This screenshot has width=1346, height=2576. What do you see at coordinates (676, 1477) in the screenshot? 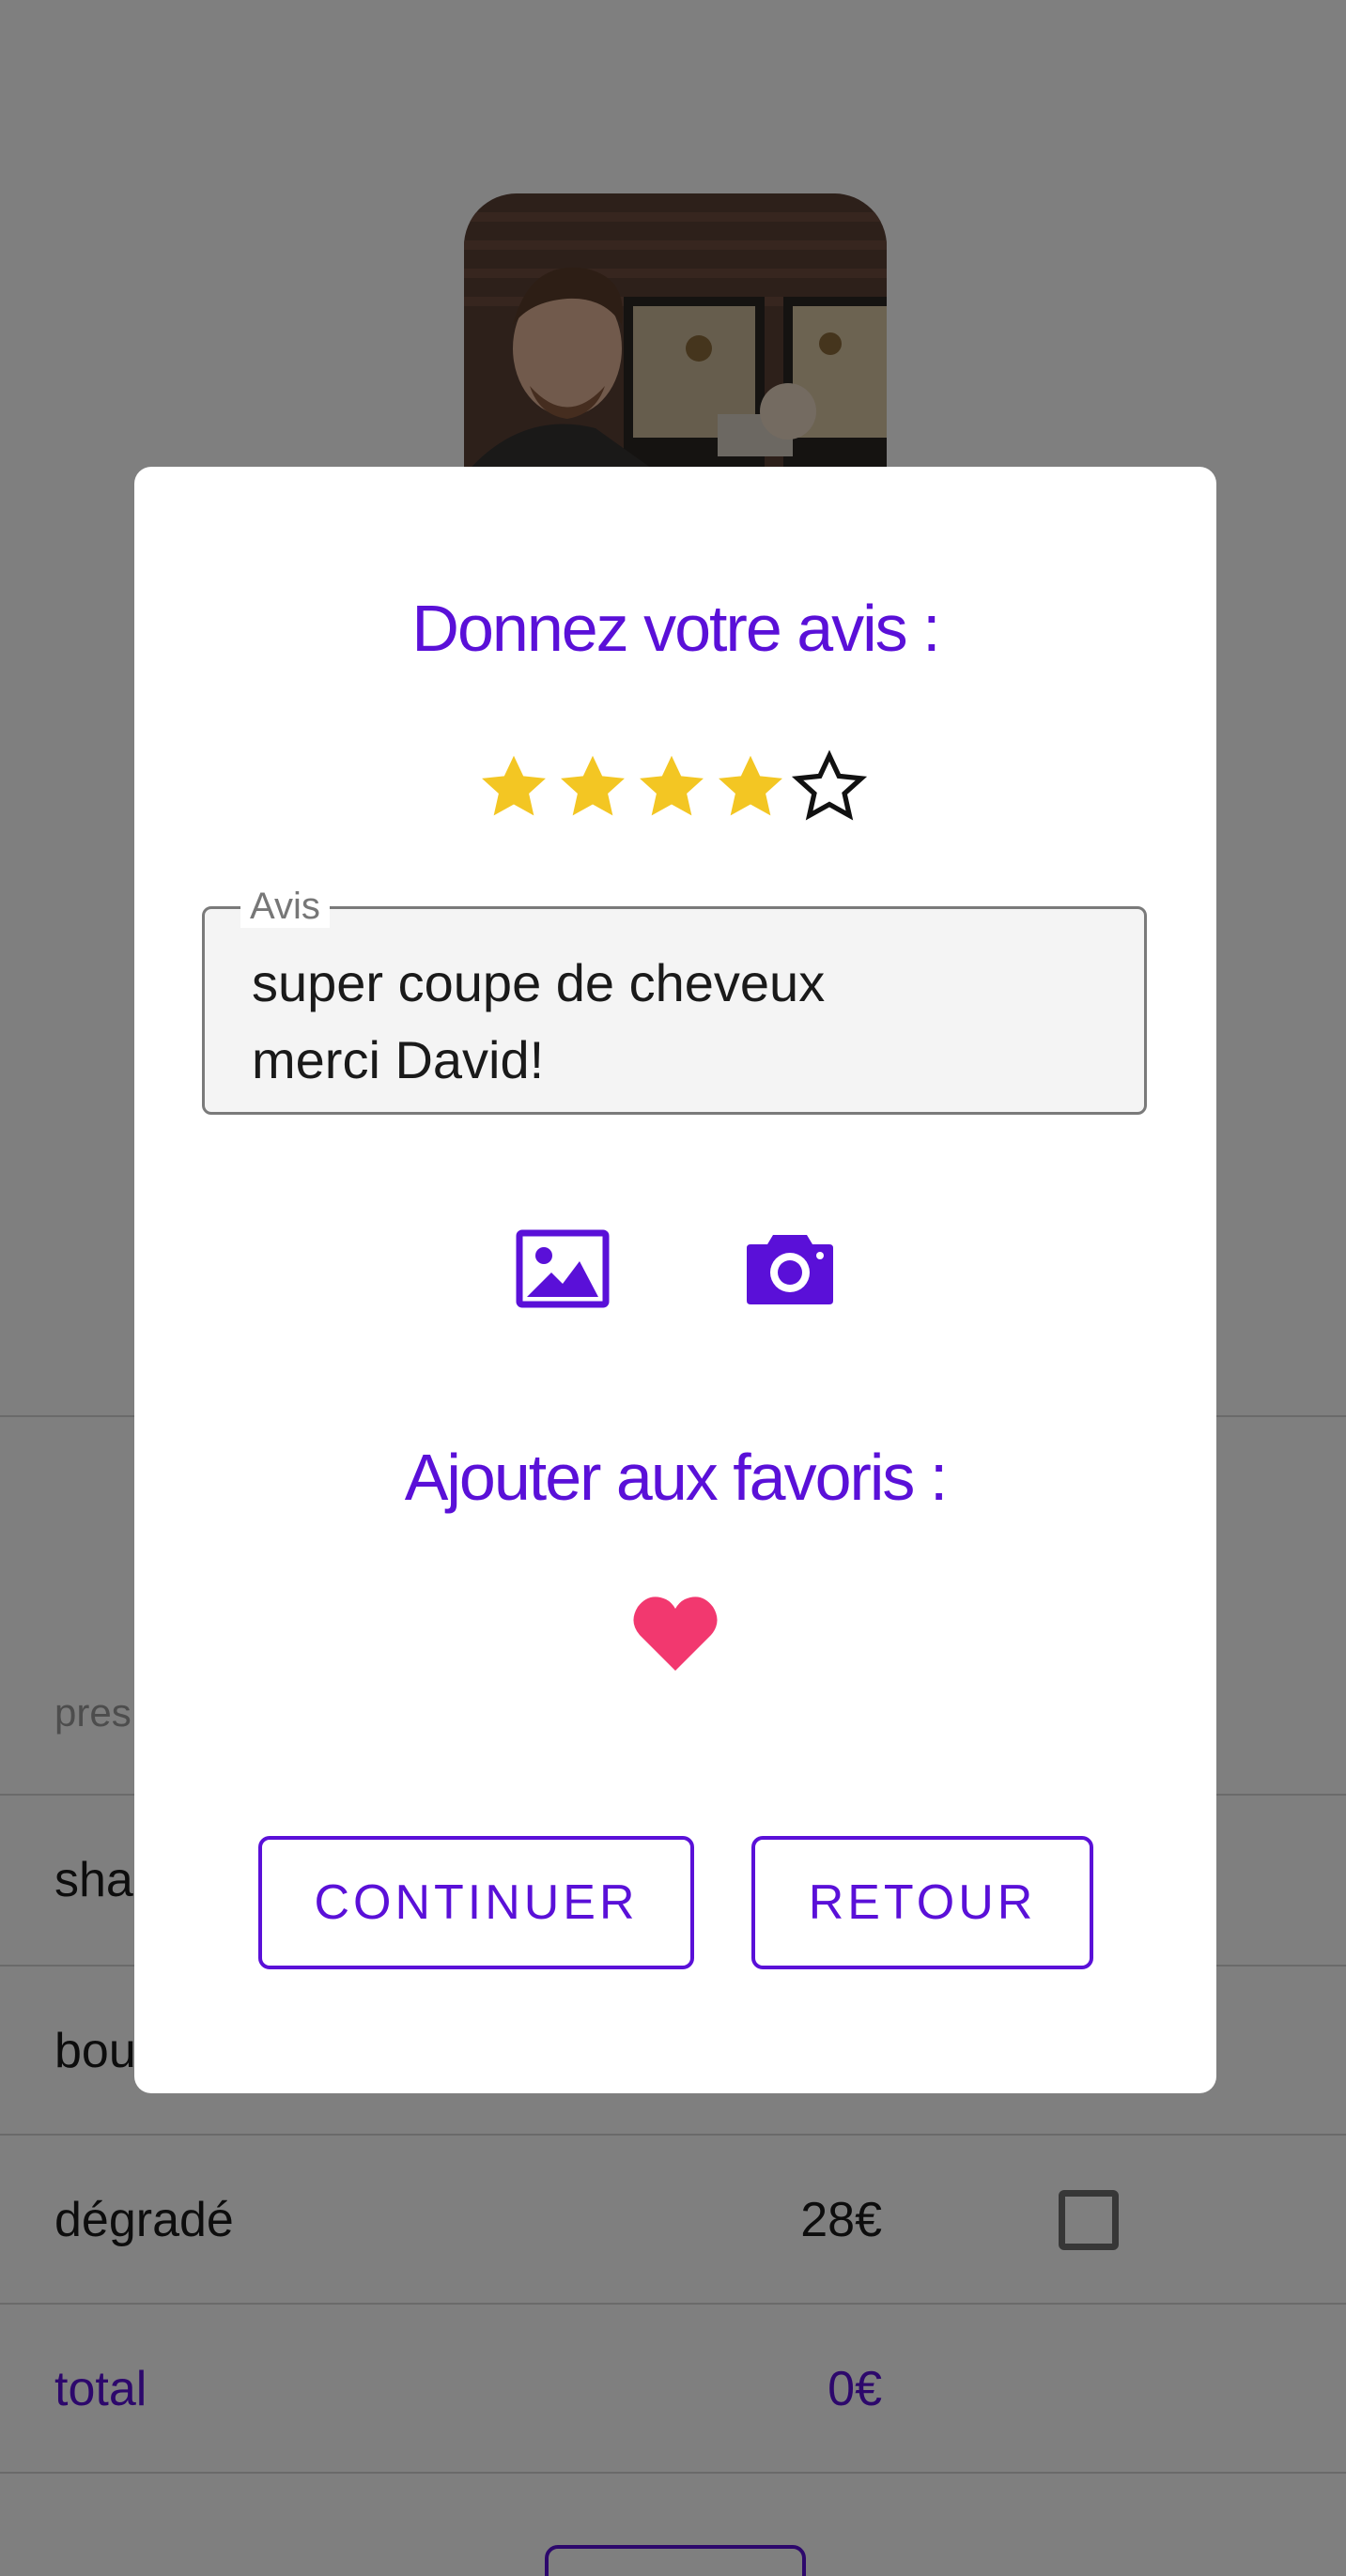
I see `favorites-title: Ajouter aux favoris :` at bounding box center [676, 1477].